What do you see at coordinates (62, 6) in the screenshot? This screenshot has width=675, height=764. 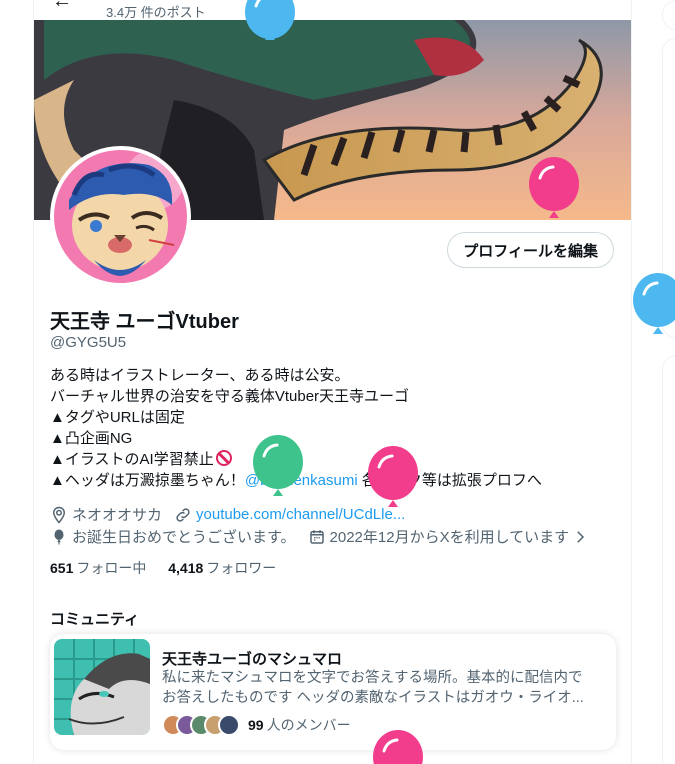 I see `back-arrow-icon: ←` at bounding box center [62, 6].